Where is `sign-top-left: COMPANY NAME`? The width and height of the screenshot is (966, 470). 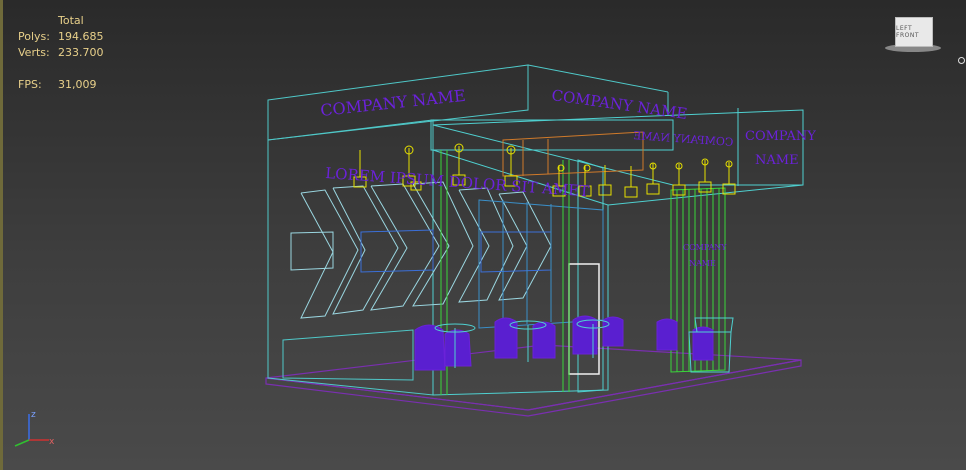
sign-top-left: COMPANY NAME is located at coordinates (392, 103).